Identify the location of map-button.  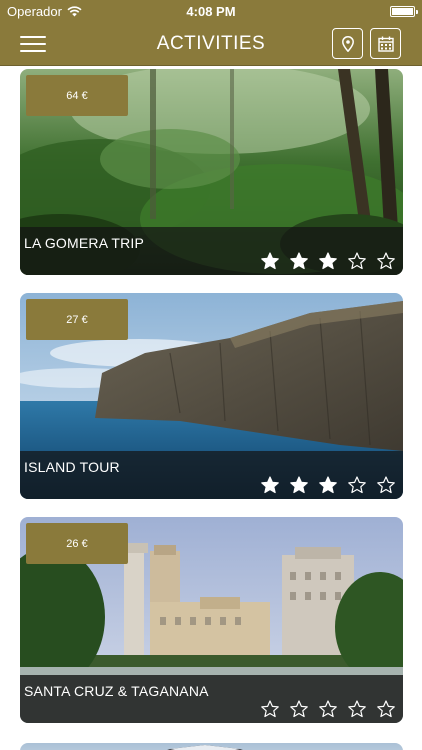
(347, 43).